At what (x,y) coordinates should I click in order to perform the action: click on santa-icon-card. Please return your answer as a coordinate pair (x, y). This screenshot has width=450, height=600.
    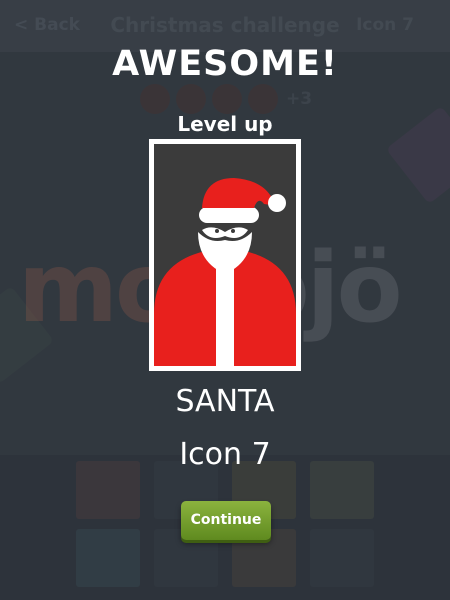
    Looking at the image, I should click on (225, 255).